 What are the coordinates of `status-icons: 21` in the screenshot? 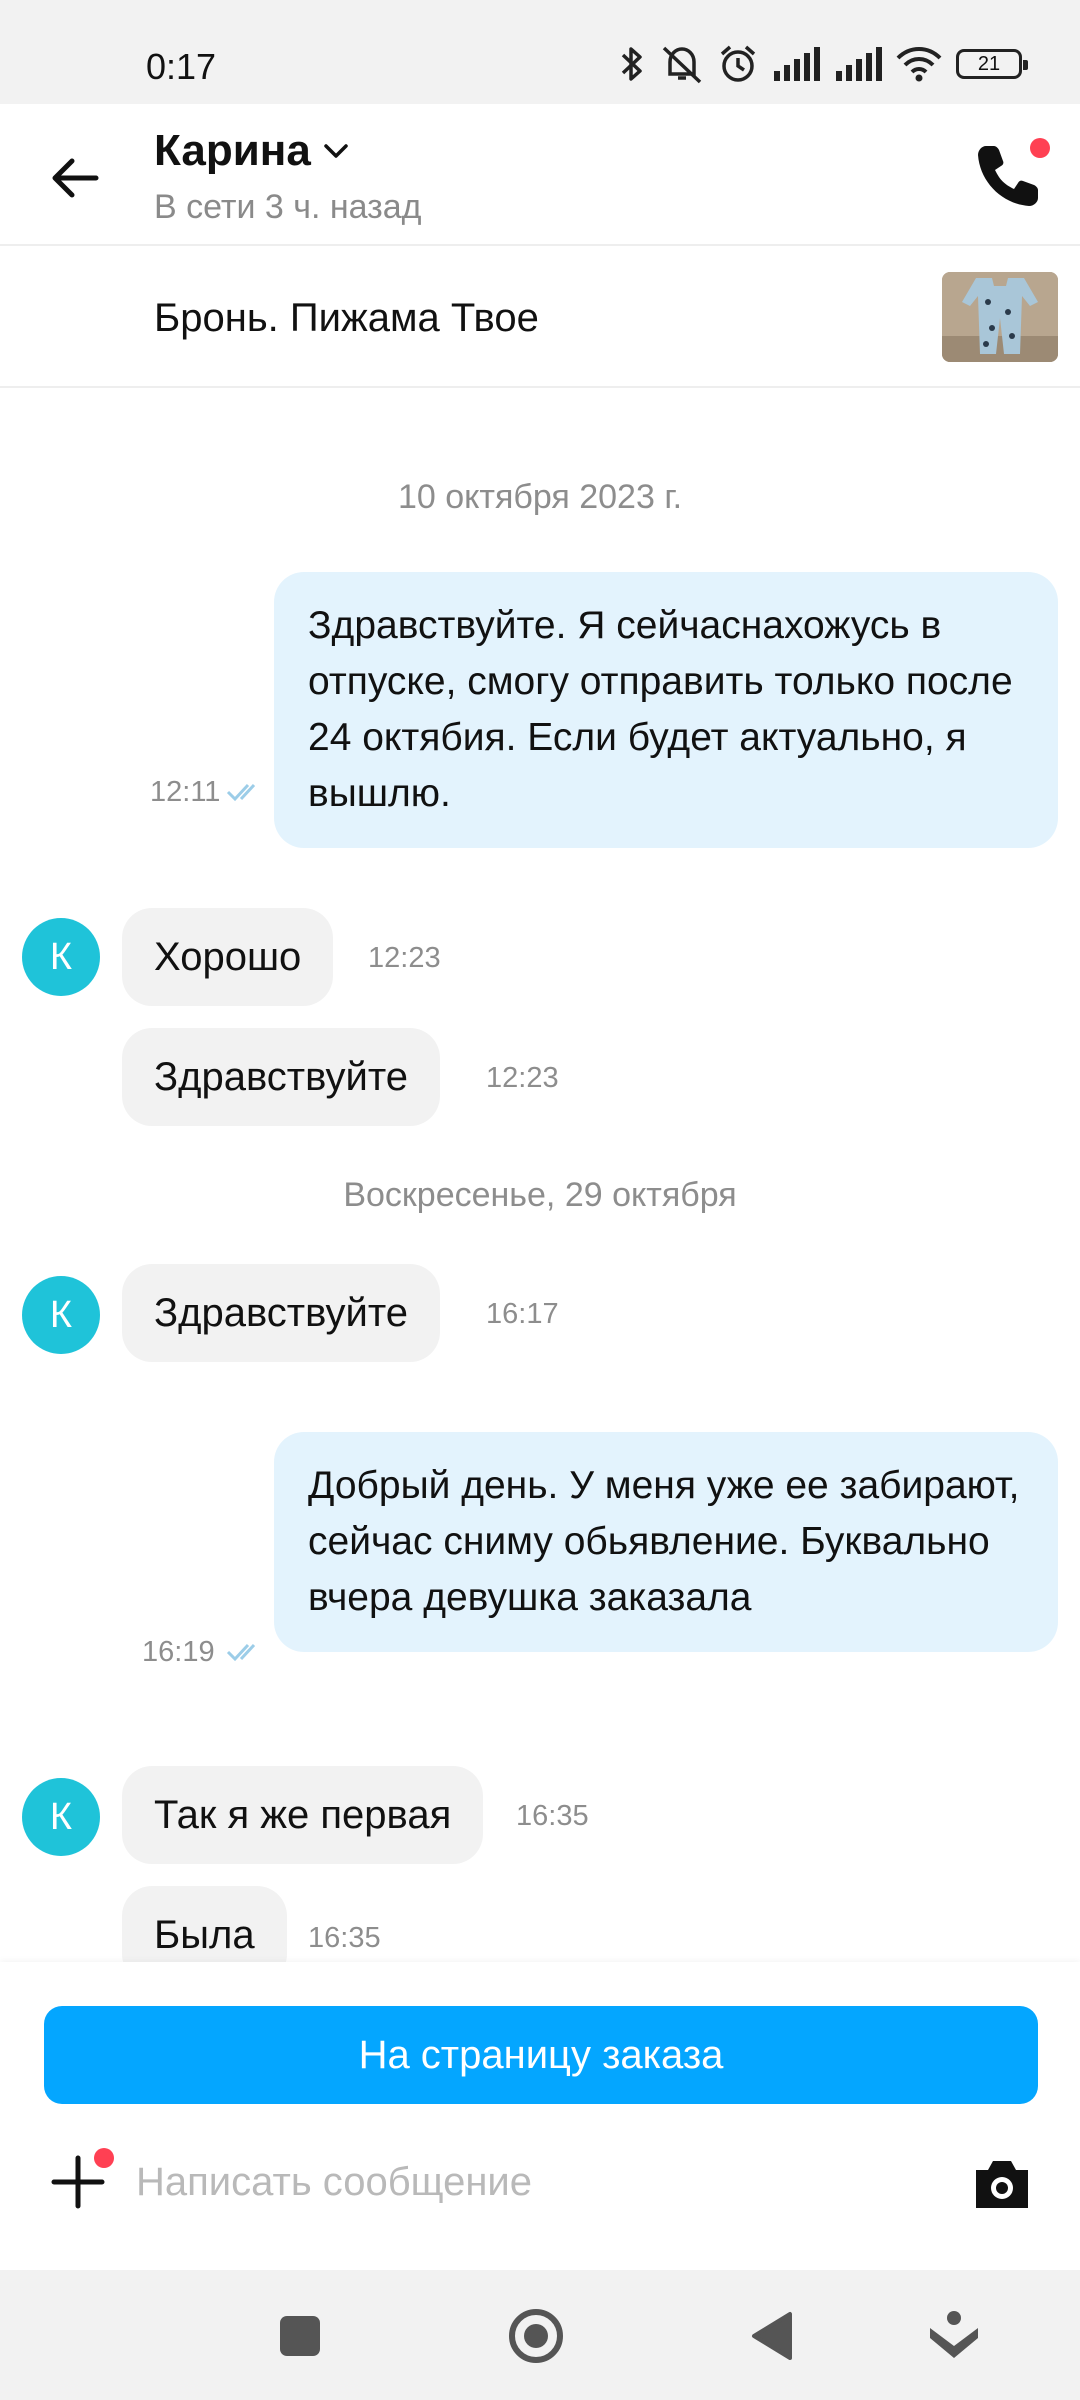 It's located at (823, 64).